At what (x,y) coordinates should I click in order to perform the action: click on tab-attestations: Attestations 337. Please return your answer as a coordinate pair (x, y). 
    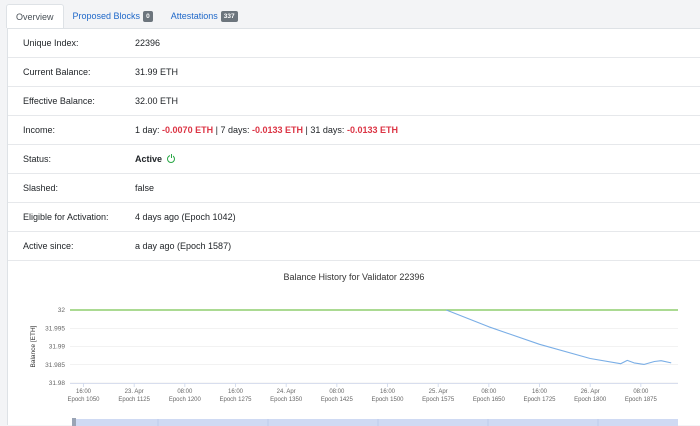
    Looking at the image, I should click on (204, 16).